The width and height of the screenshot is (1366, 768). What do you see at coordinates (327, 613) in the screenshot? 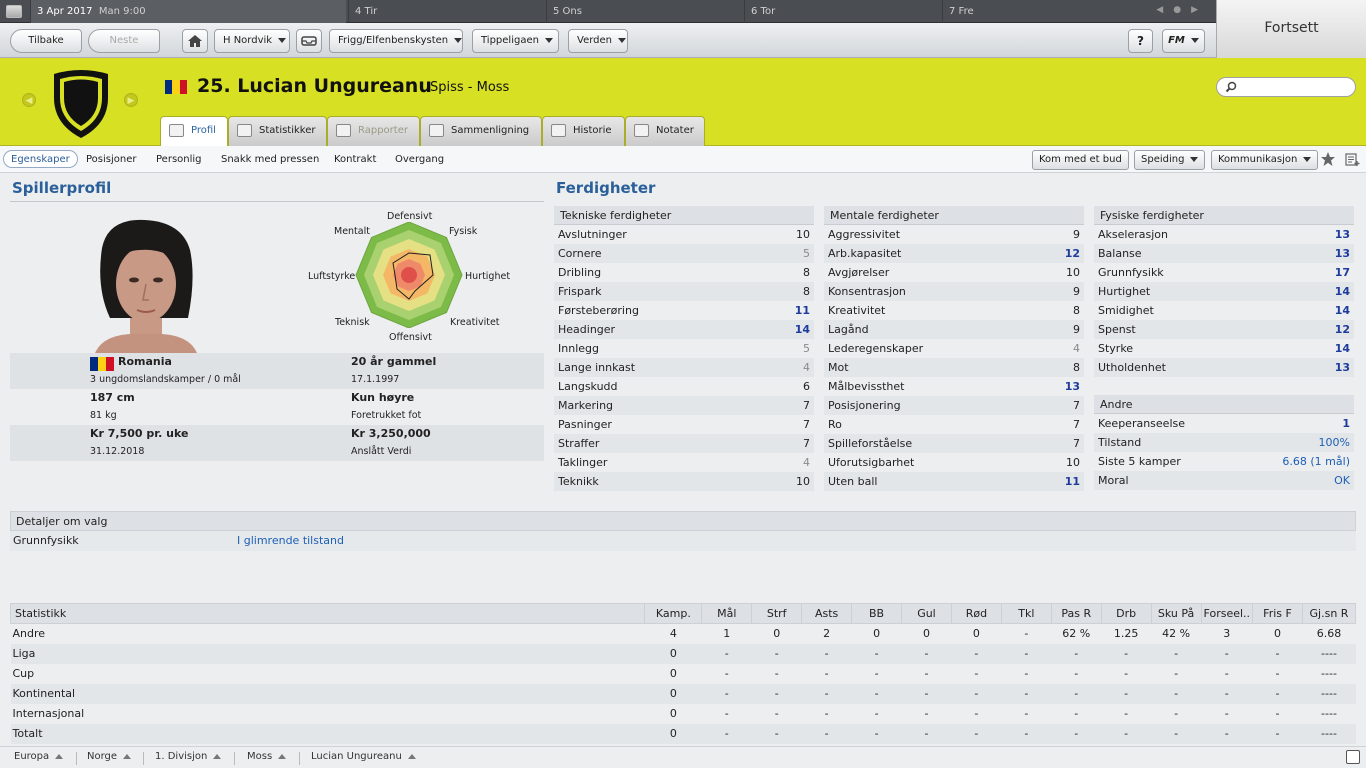
I see `stats-column-header: Statistikk` at bounding box center [327, 613].